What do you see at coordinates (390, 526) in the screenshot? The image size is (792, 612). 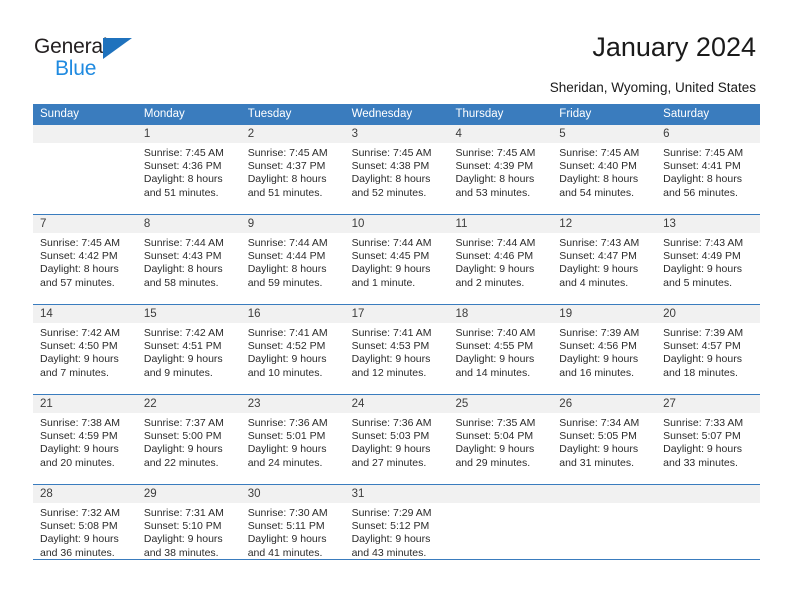 I see `sunset-text: Sunset: 5:12 PM` at bounding box center [390, 526].